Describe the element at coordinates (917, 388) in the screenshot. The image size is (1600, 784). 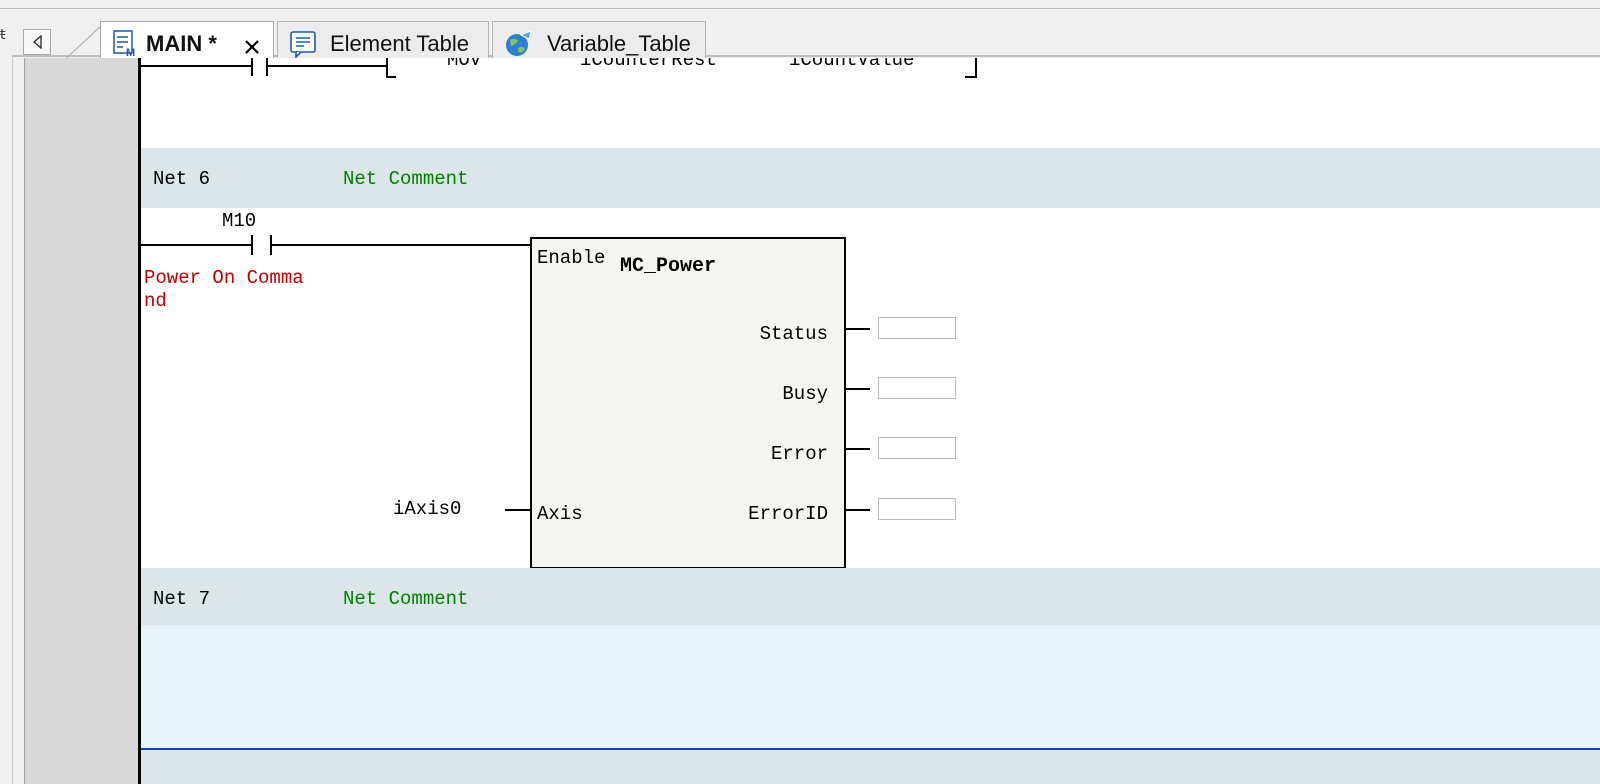
I see `busy-output-field` at that location.